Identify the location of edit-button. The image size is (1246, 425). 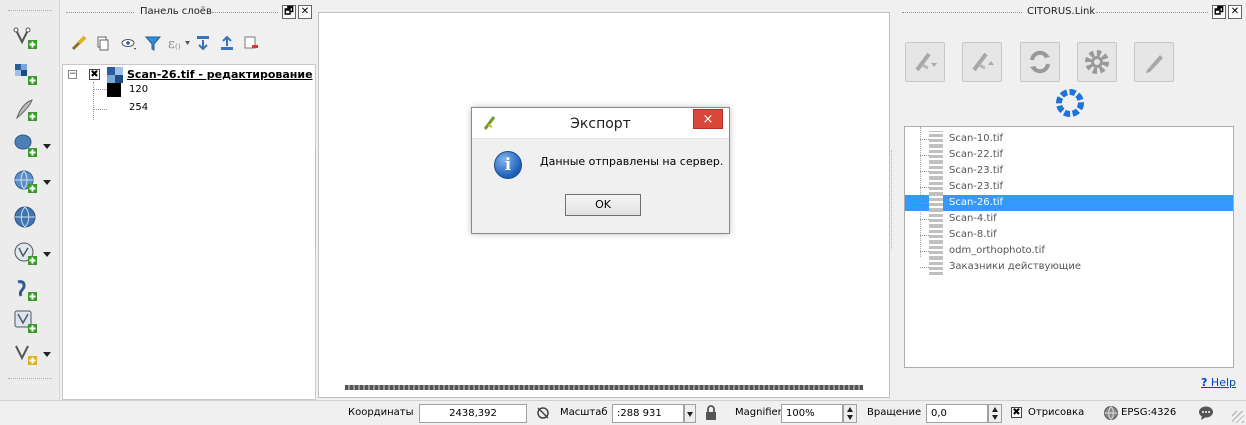
(1154, 62).